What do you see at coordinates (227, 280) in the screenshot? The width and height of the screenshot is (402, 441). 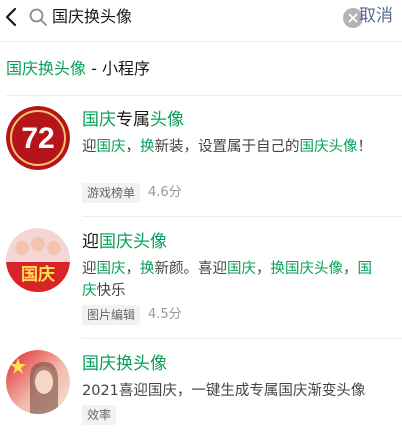 I see `result-description: 迎国庆，换新颜。喜迎国庆，换国庆头像，国庆快乐` at bounding box center [227, 280].